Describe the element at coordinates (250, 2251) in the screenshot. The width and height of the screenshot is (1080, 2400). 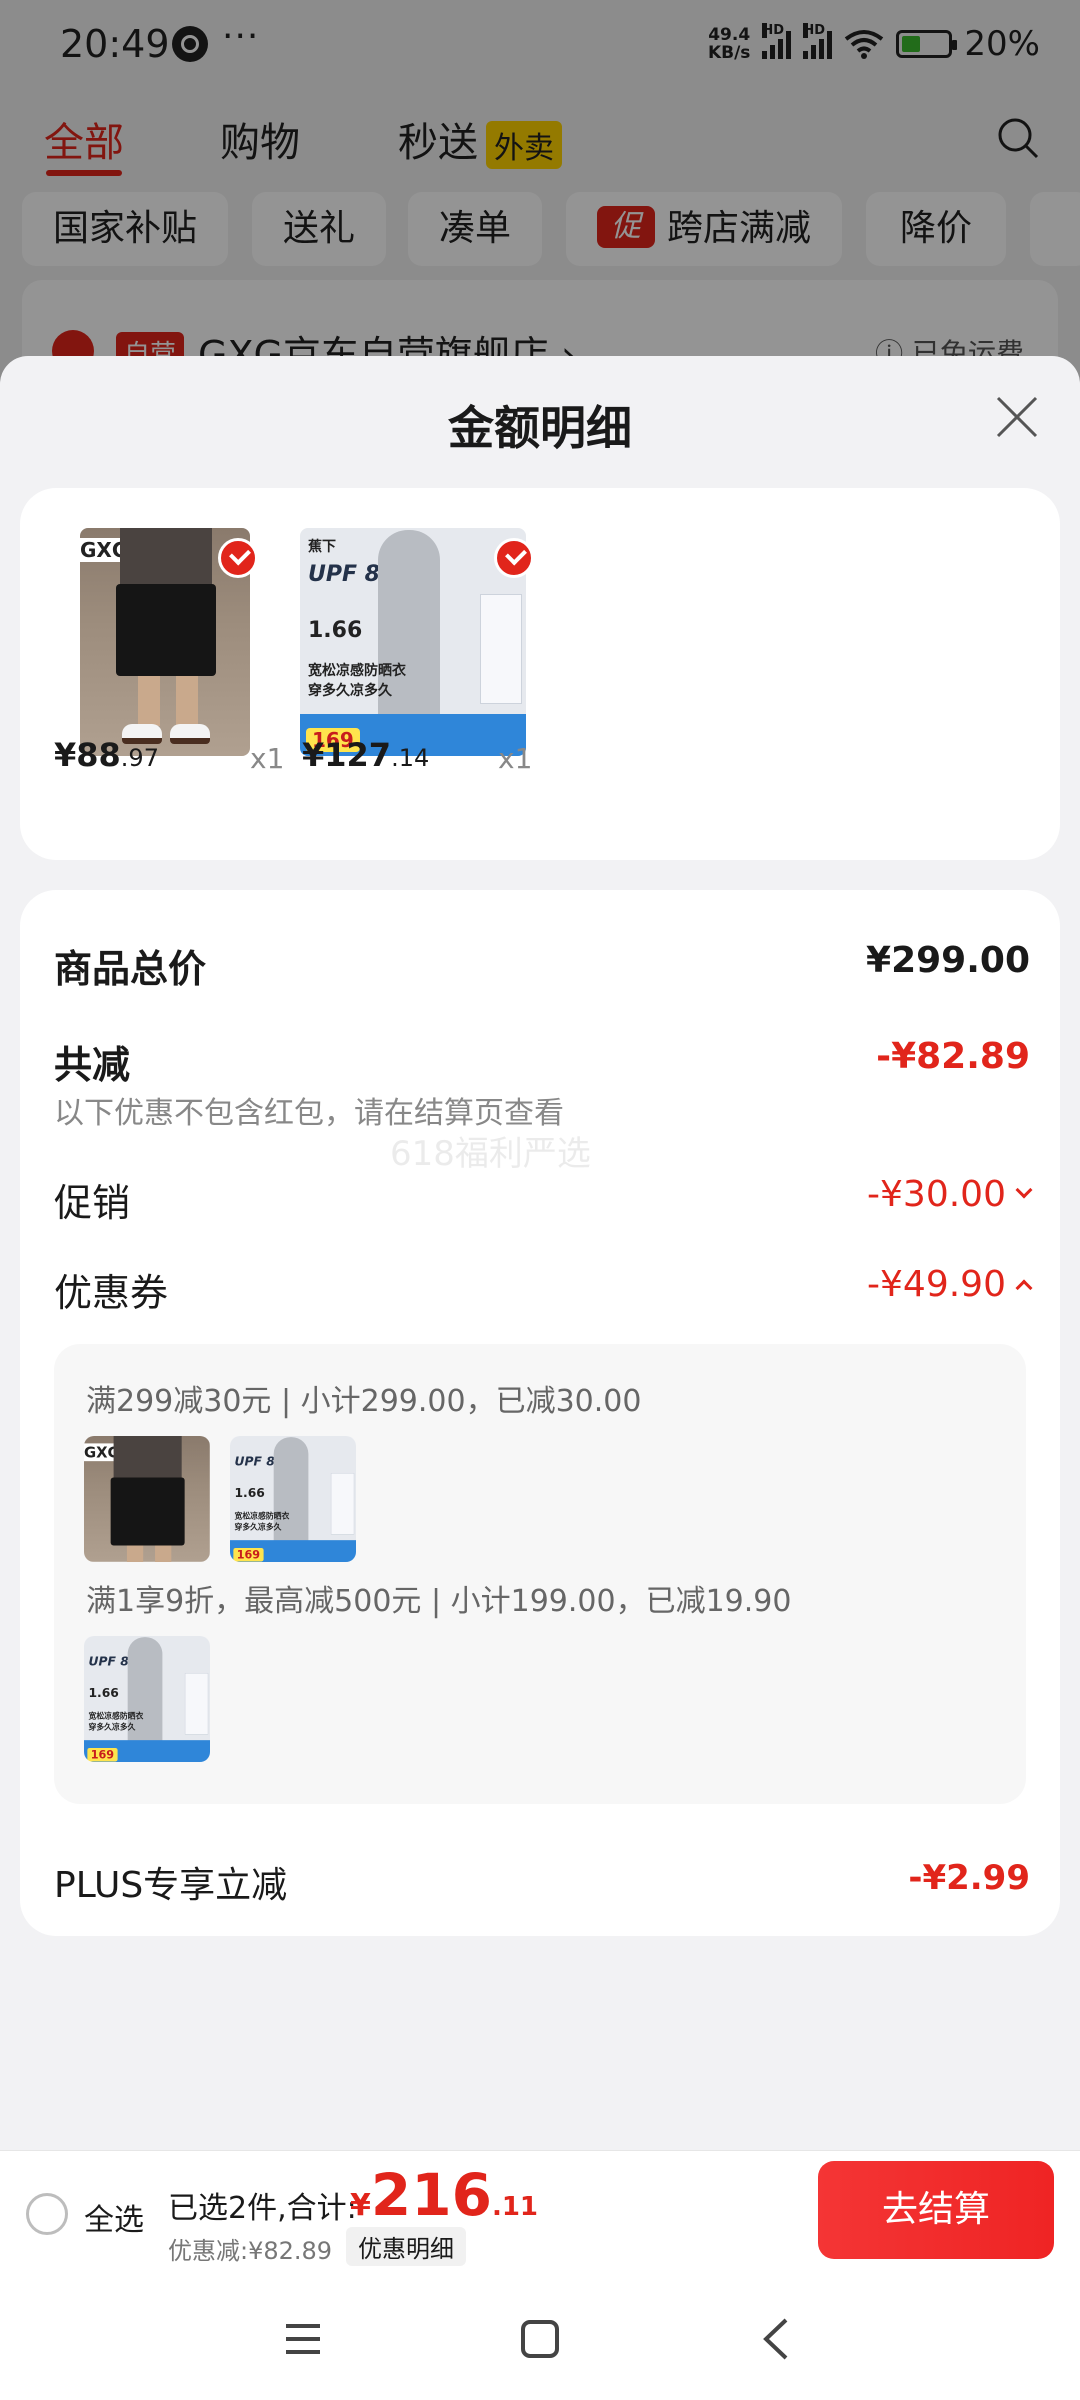
I see `discount-summary: 优惠减:¥82.89` at that location.